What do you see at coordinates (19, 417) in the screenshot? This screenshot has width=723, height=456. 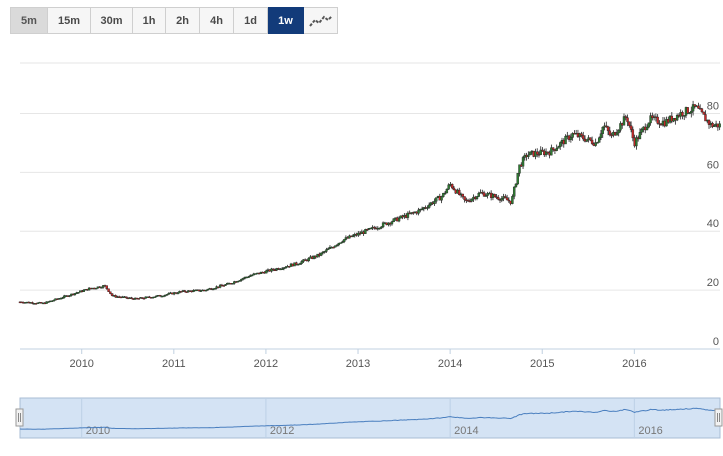 I see `navigator-left-handle` at bounding box center [19, 417].